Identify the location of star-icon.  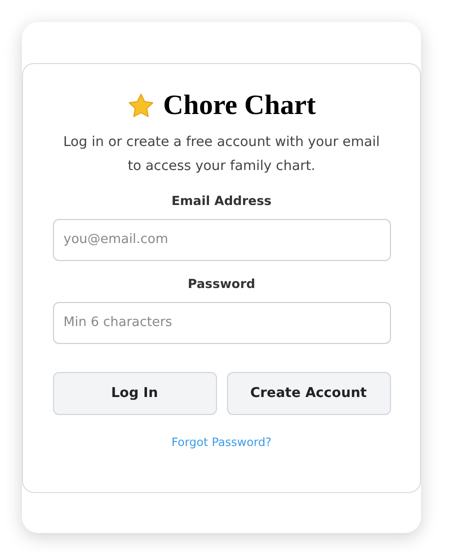
(141, 106).